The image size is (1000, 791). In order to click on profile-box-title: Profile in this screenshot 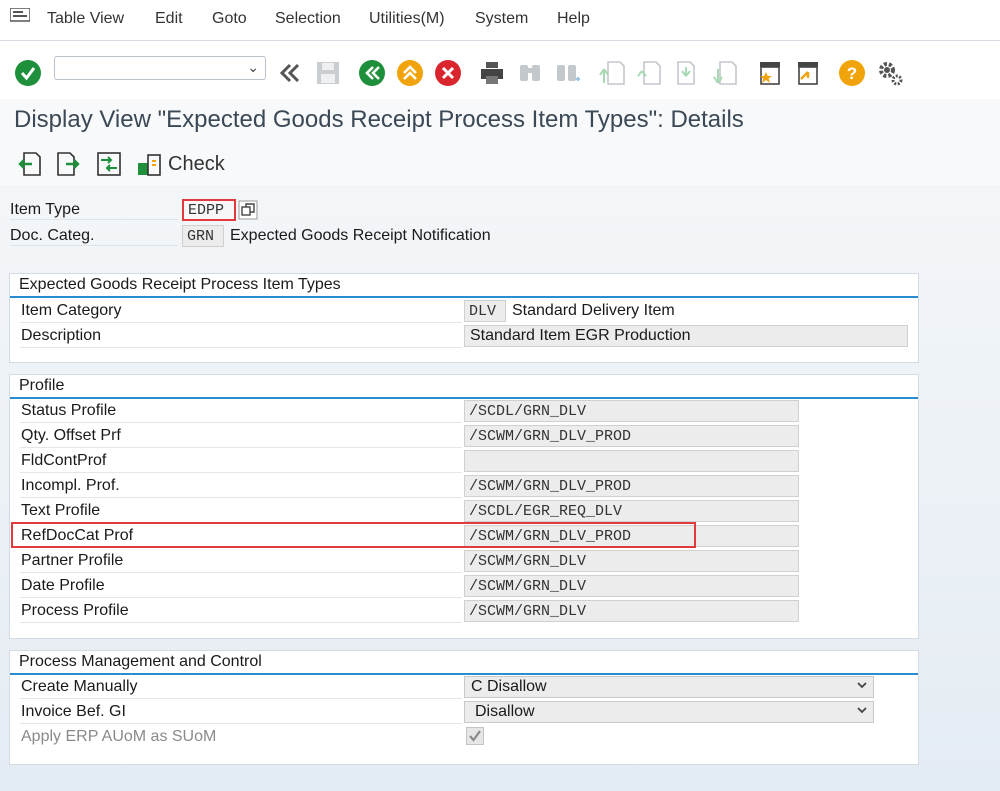, I will do `click(42, 385)`.